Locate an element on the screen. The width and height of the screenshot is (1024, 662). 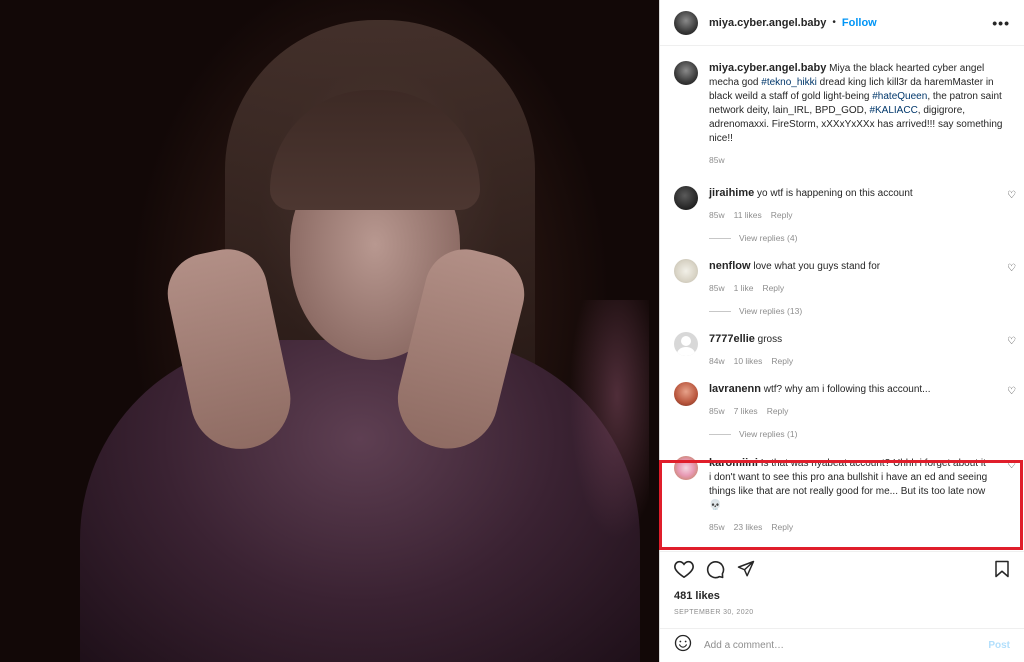
likes-count: 481 likes is located at coordinates (842, 596).